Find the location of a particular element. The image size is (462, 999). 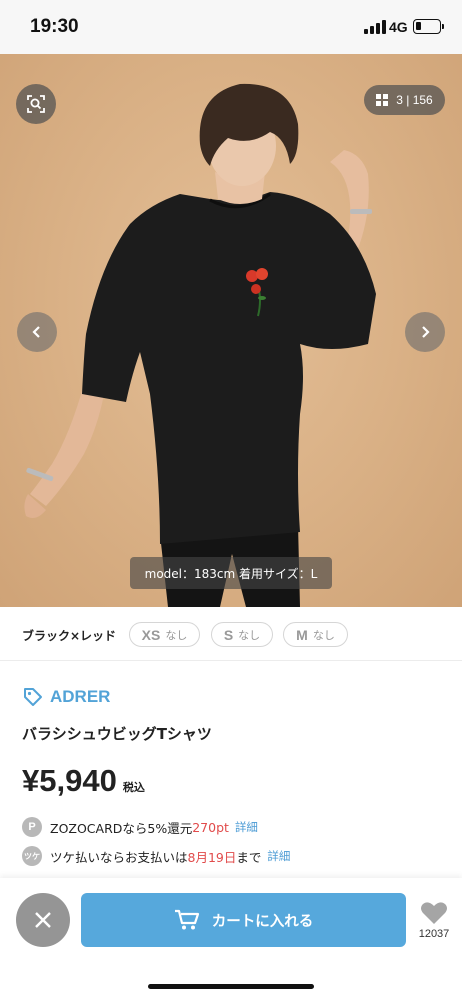

cart-icon is located at coordinates (186, 919).